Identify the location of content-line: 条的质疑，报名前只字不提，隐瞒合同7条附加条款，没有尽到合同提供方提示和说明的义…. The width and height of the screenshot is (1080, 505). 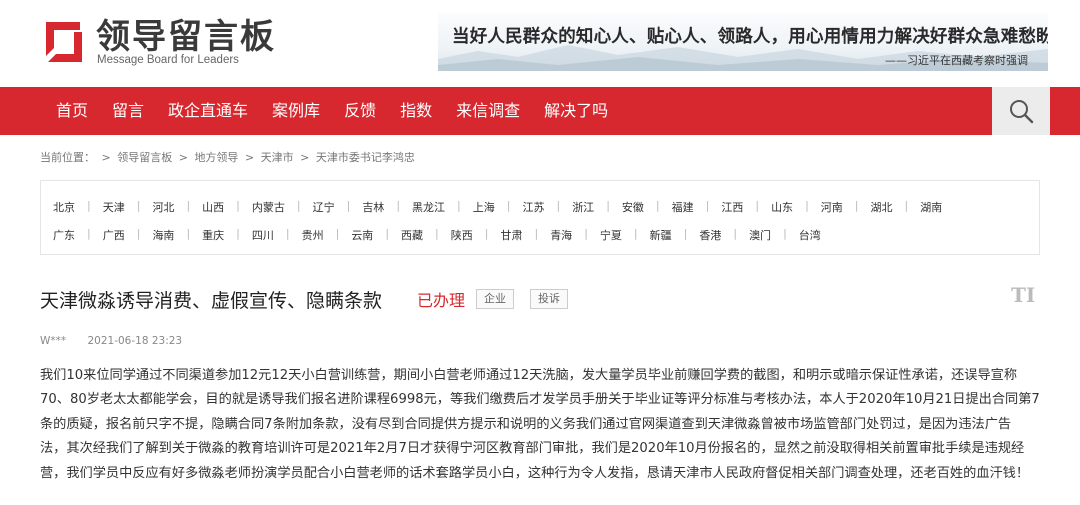
(526, 424).